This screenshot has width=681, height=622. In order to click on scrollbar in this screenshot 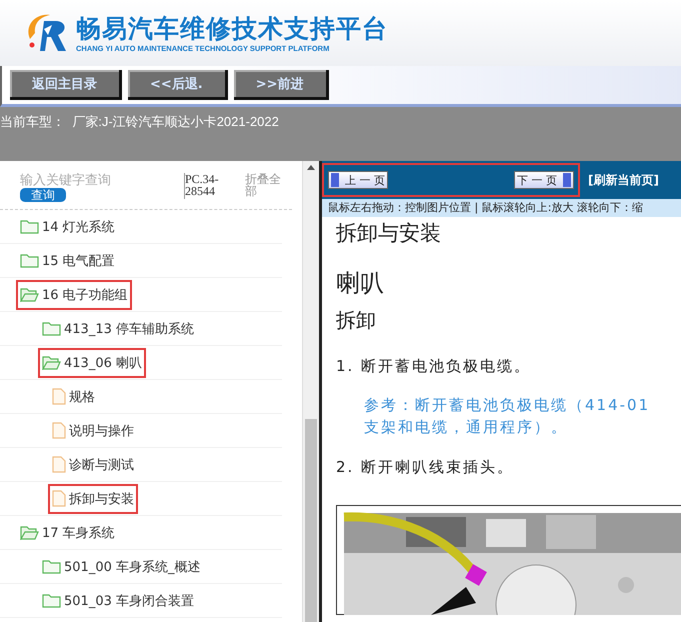, I will do `click(310, 391)`.